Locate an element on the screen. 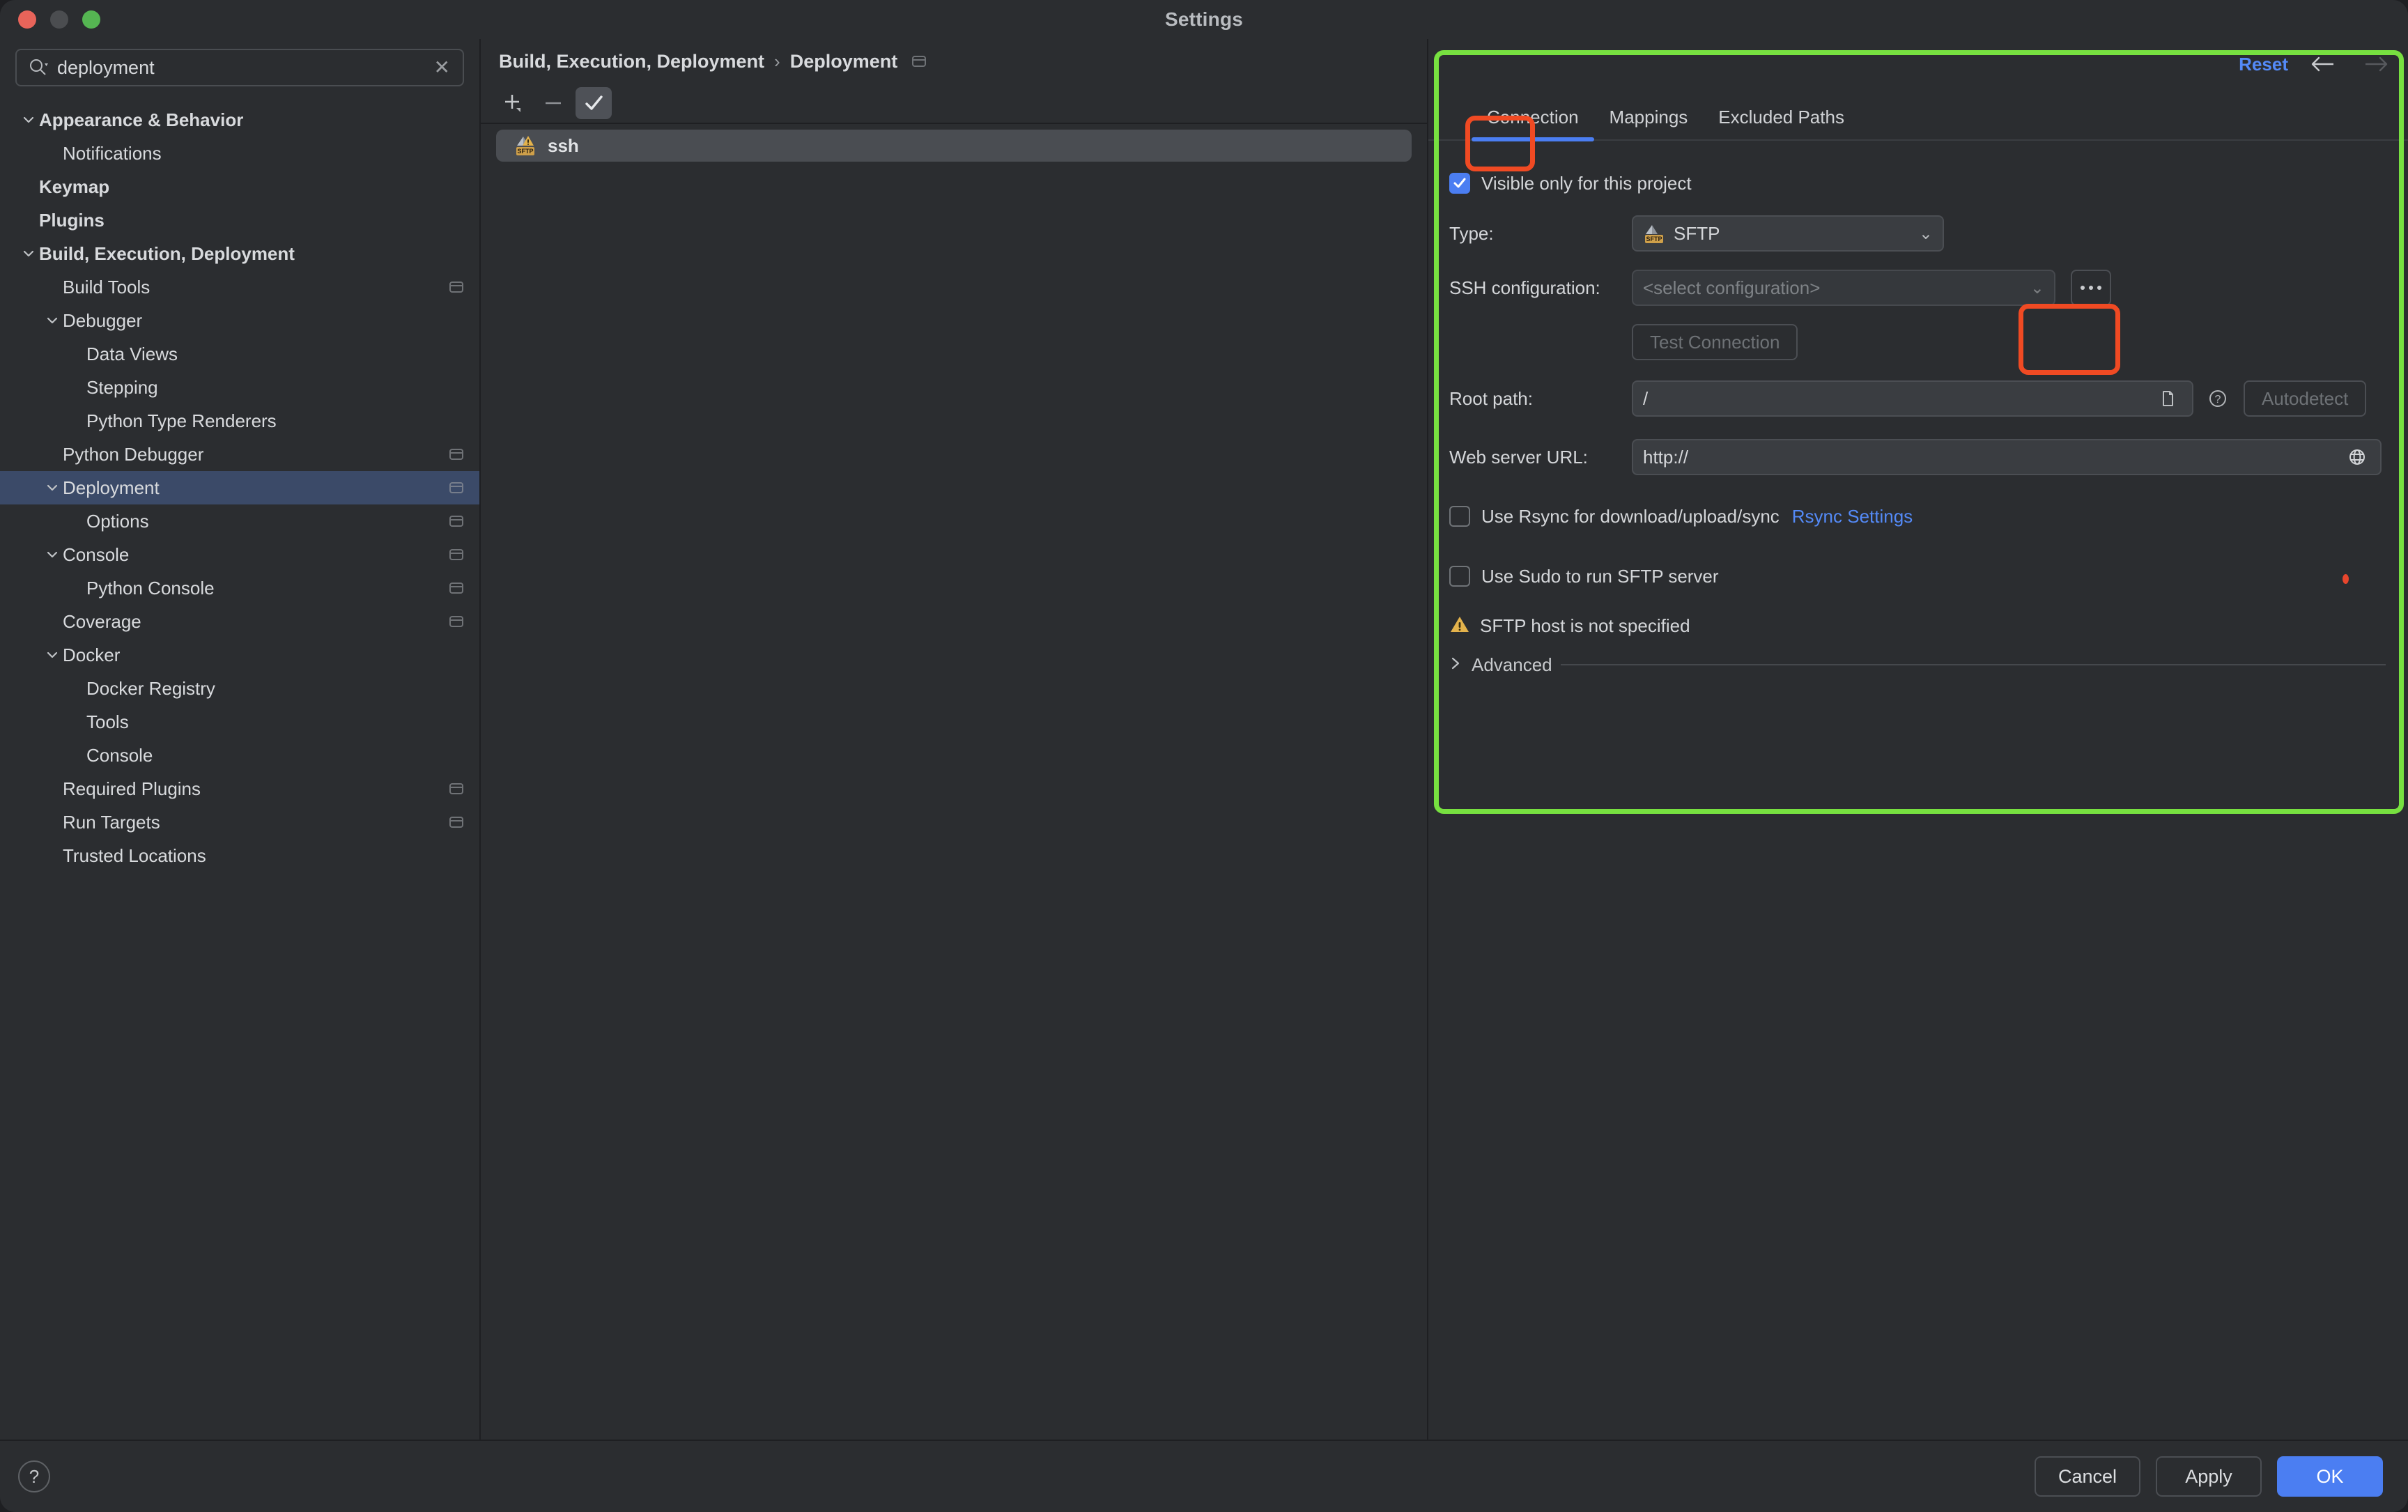  rsync-checkbox is located at coordinates (1460, 516).